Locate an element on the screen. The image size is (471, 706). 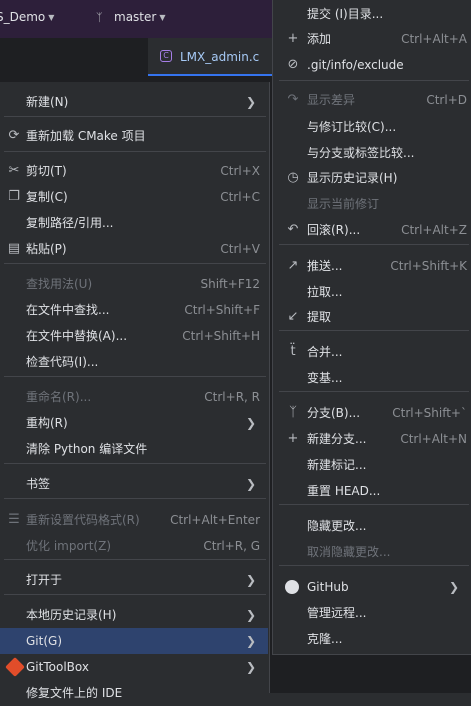
git-item-git-exclude: ⊘ .git/info/exclude is located at coordinates (372, 65).